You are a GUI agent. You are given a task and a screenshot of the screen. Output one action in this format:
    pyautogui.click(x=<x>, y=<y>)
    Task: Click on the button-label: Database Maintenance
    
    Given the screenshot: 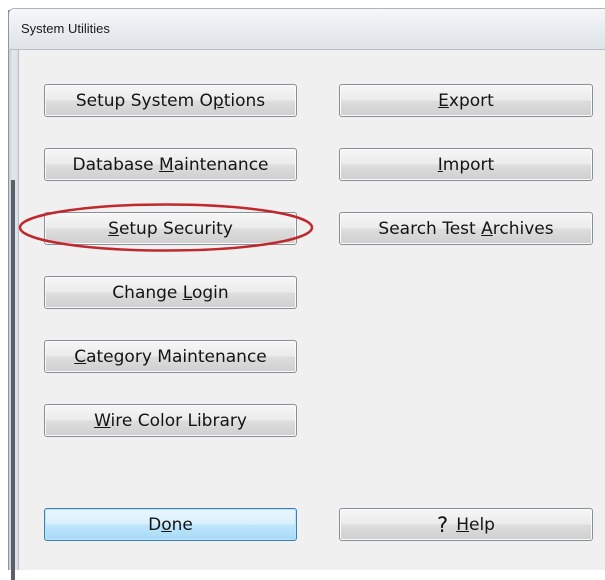 What is the action you would take?
    pyautogui.click(x=170, y=164)
    